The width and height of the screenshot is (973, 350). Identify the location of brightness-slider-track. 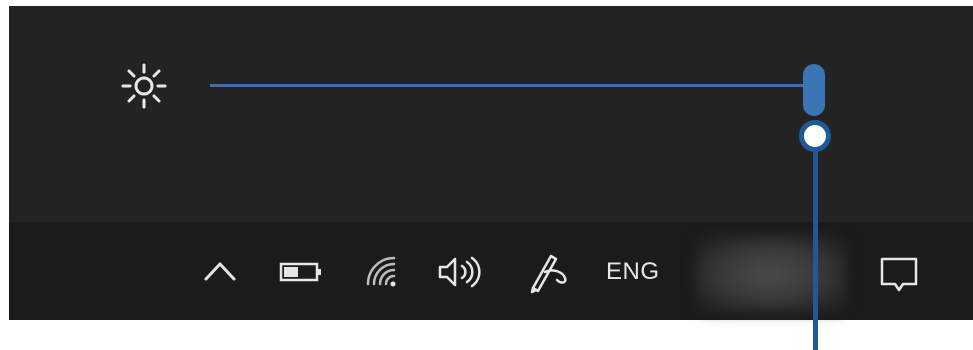
(508, 85).